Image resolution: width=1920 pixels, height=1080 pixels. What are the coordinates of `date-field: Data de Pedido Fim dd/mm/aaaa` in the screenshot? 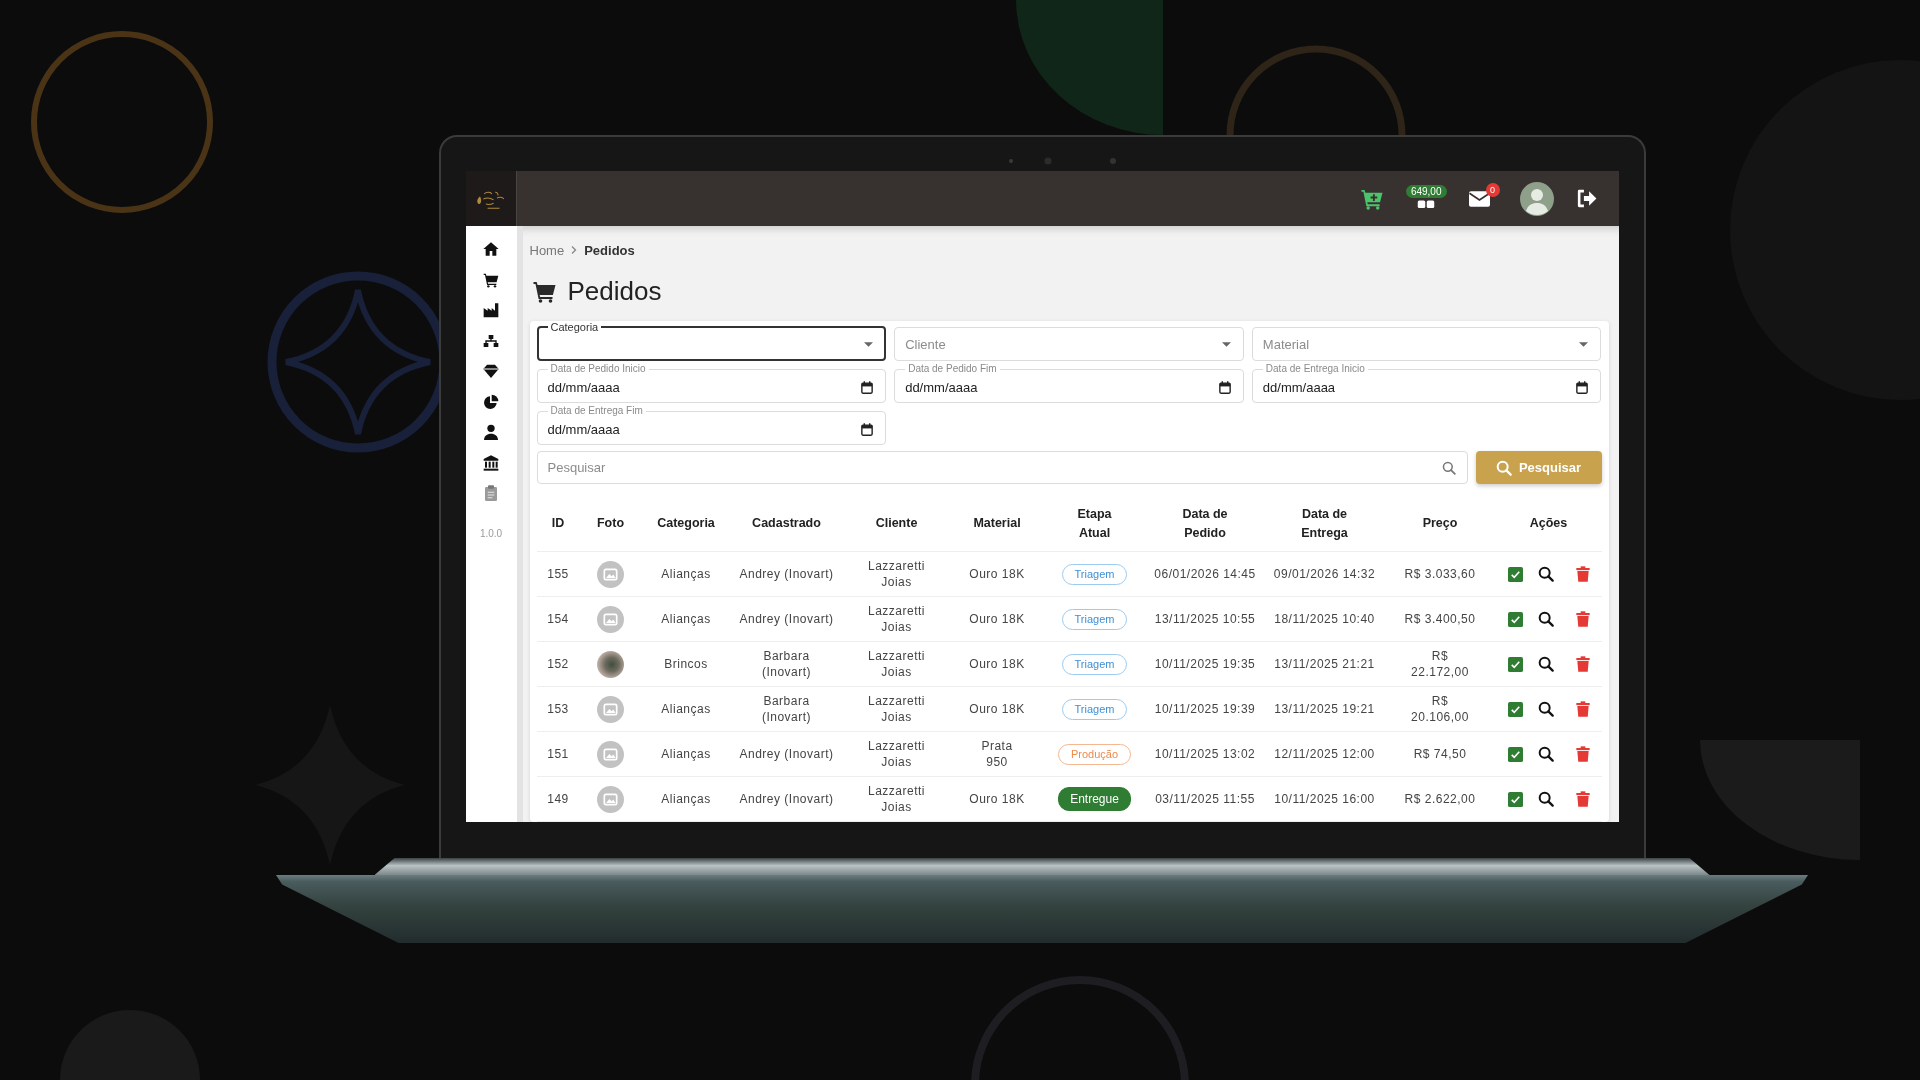 It's located at (1069, 383).